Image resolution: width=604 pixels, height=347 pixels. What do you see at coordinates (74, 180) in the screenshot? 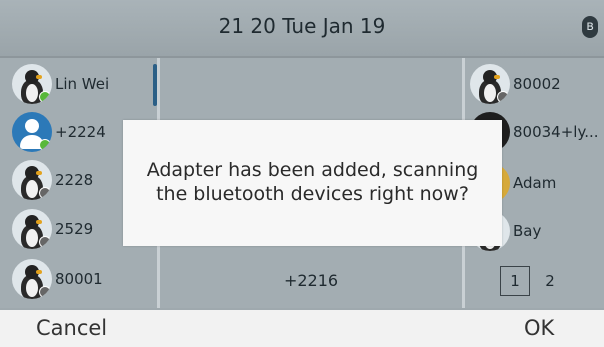
I see `contact-name: 2228` at bounding box center [74, 180].